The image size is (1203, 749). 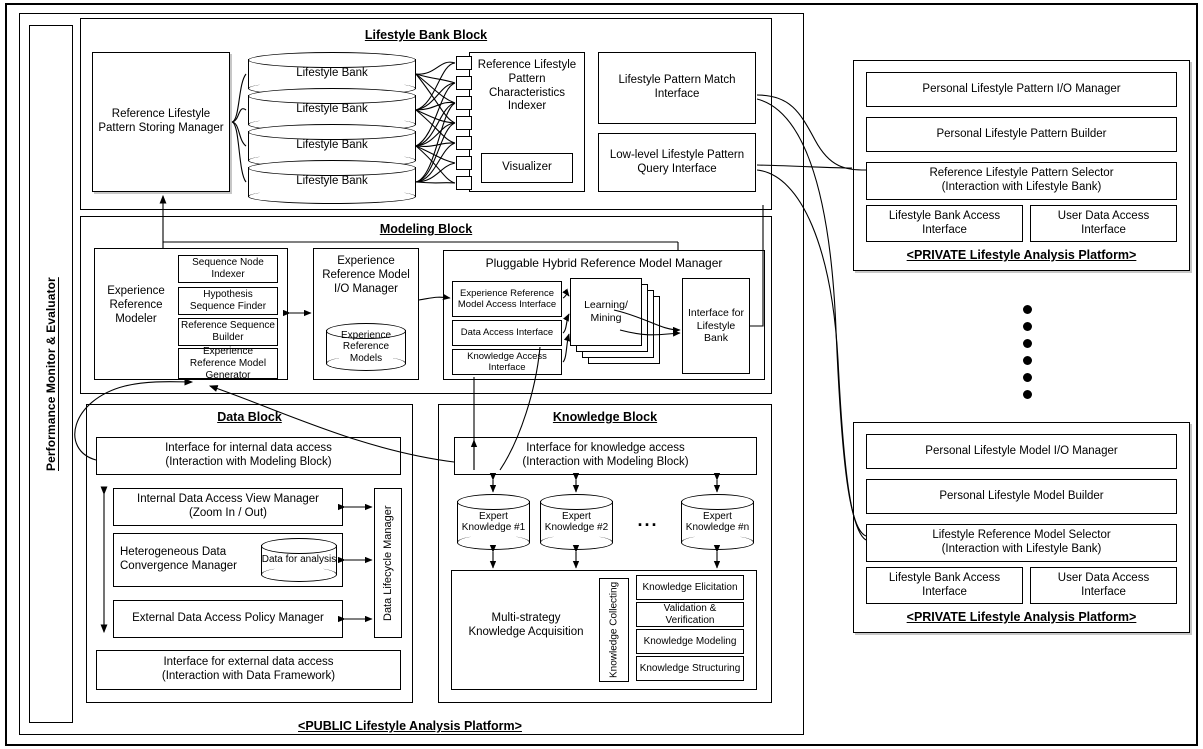 I want to click on learning-mining-label: Learning/ Mining, so click(x=606, y=311).